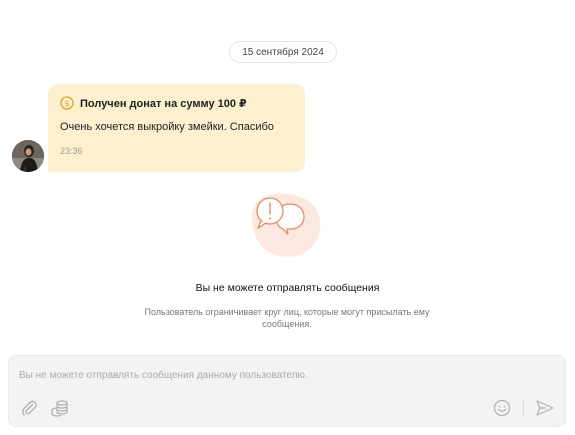 The height and width of the screenshot is (435, 575). What do you see at coordinates (29, 408) in the screenshot?
I see `paperclip-icon` at bounding box center [29, 408].